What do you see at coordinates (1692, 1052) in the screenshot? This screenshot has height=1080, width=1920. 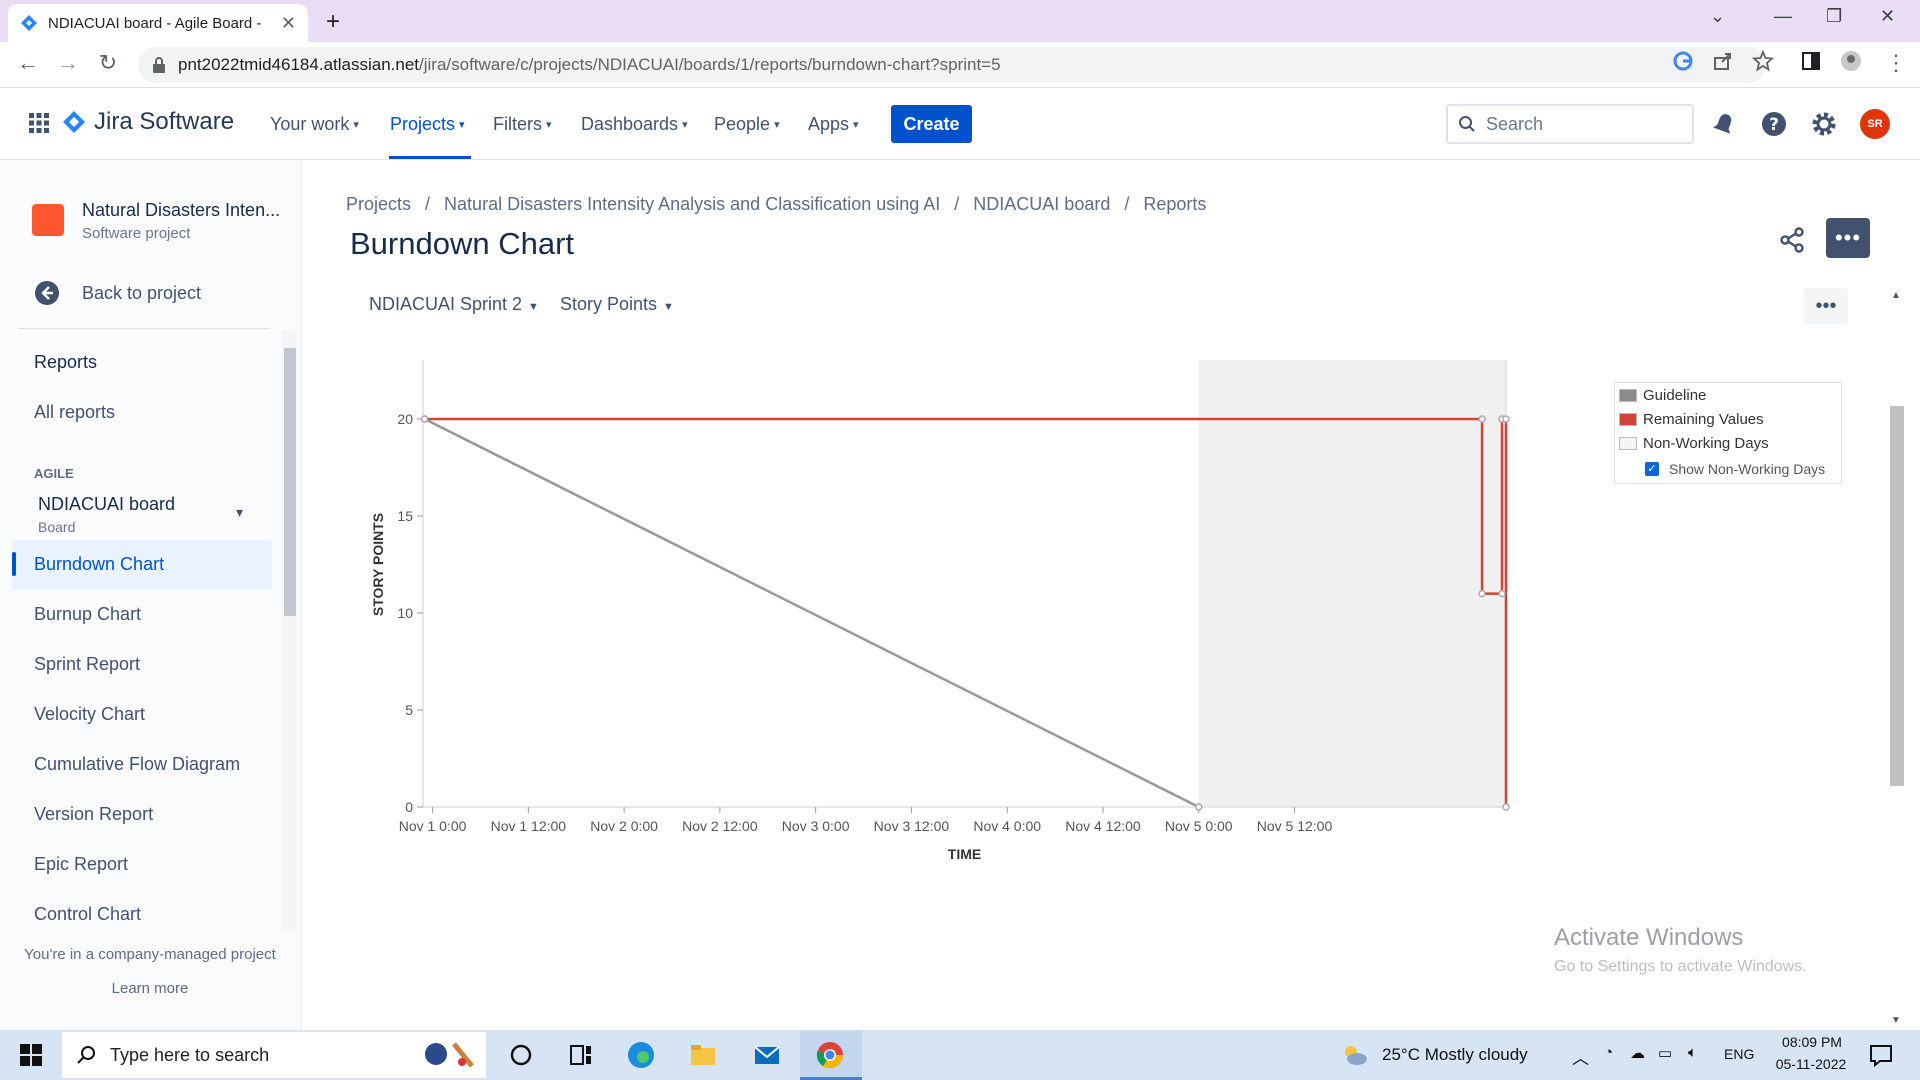 I see `speaker-icon: 🔈︎` at bounding box center [1692, 1052].